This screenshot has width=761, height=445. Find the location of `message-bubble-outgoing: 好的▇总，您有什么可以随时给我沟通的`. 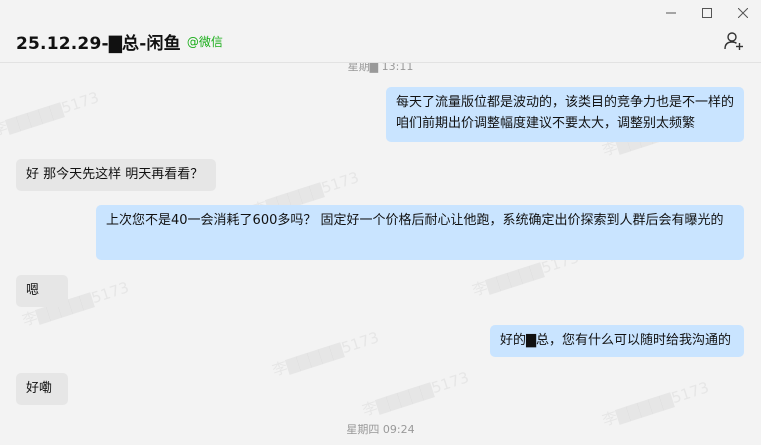

message-bubble-outgoing: 好的▇总，您有什么可以随时给我沟通的 is located at coordinates (617, 341).